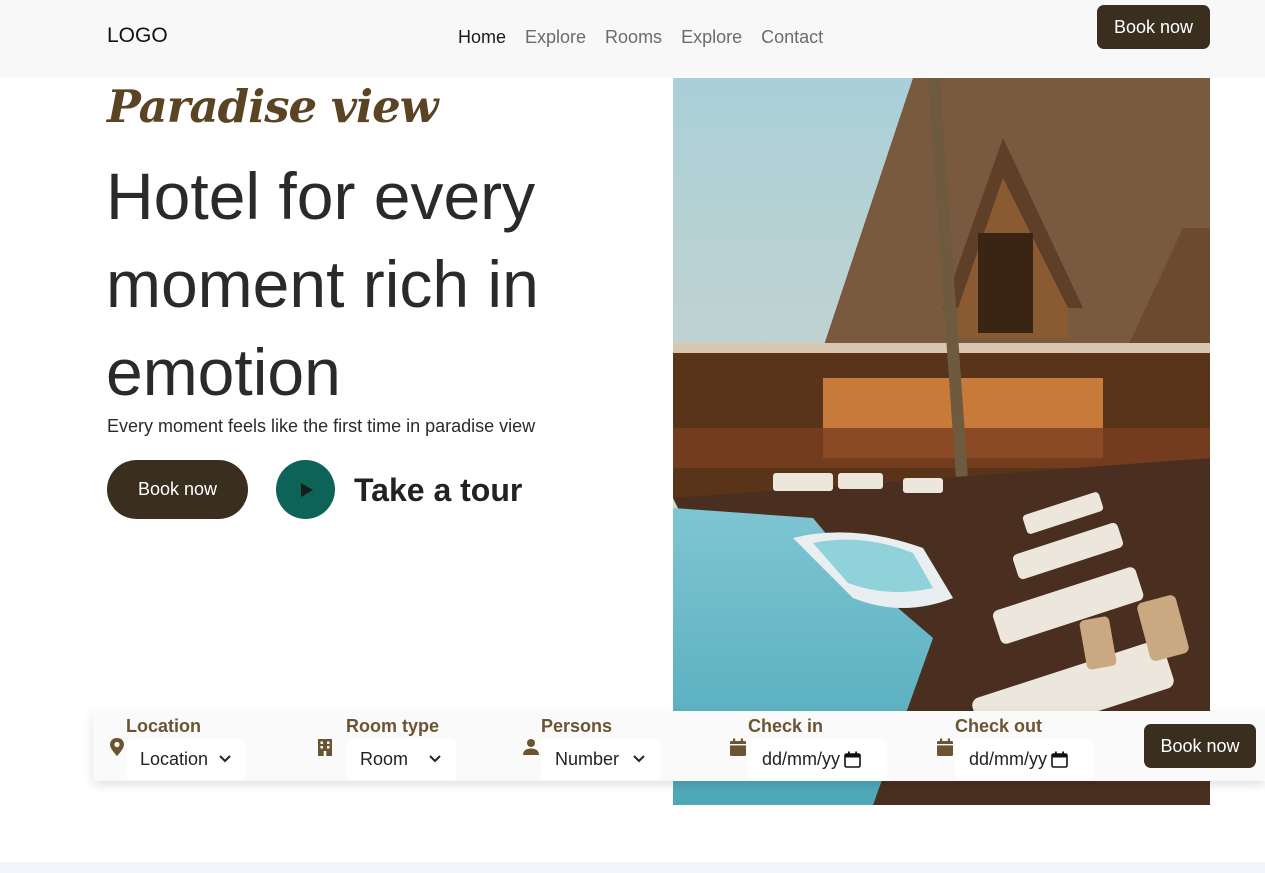 This screenshot has width=1265, height=873. What do you see at coordinates (325, 747) in the screenshot?
I see `building-icon` at bounding box center [325, 747].